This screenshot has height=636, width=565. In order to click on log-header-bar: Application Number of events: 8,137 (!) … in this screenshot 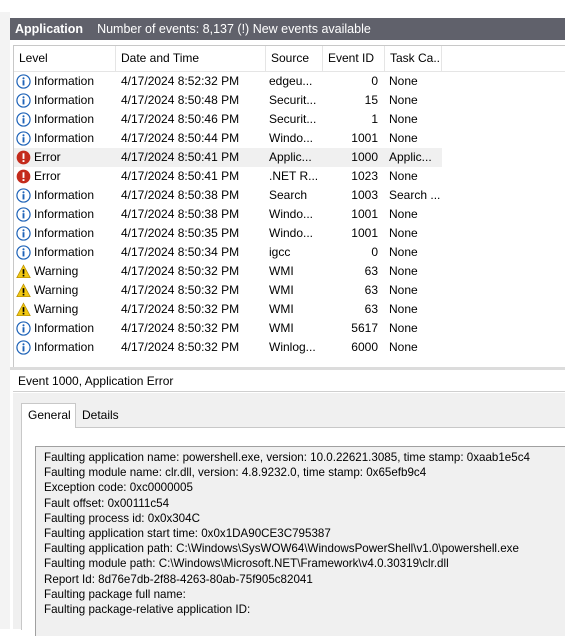, I will do `click(287, 29)`.